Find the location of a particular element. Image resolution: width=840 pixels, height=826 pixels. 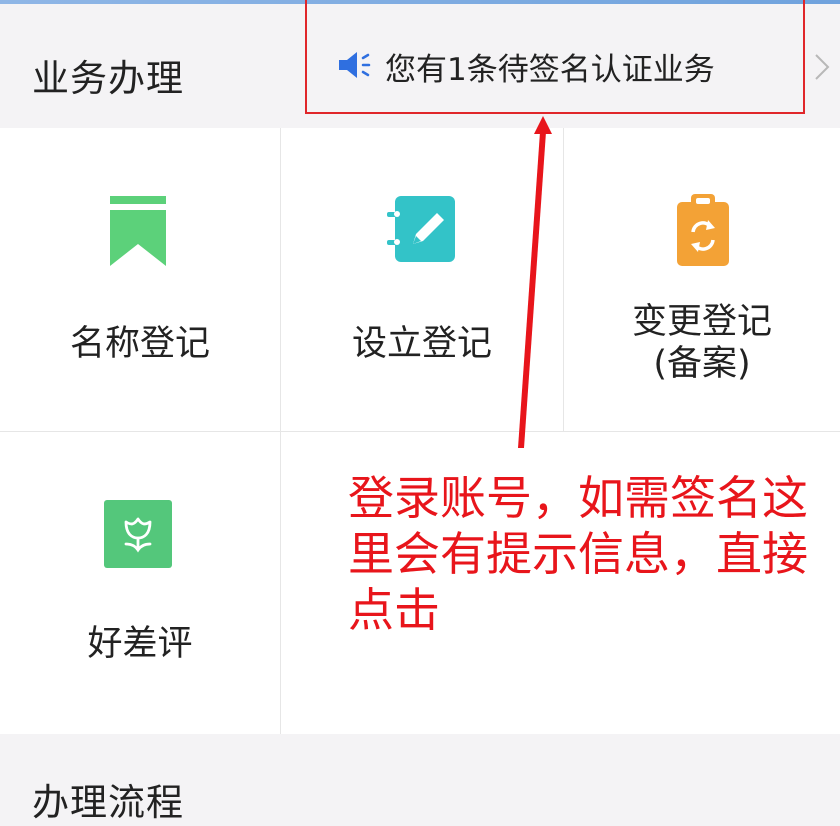

service-name-registration: 名称登记 is located at coordinates (140, 279).